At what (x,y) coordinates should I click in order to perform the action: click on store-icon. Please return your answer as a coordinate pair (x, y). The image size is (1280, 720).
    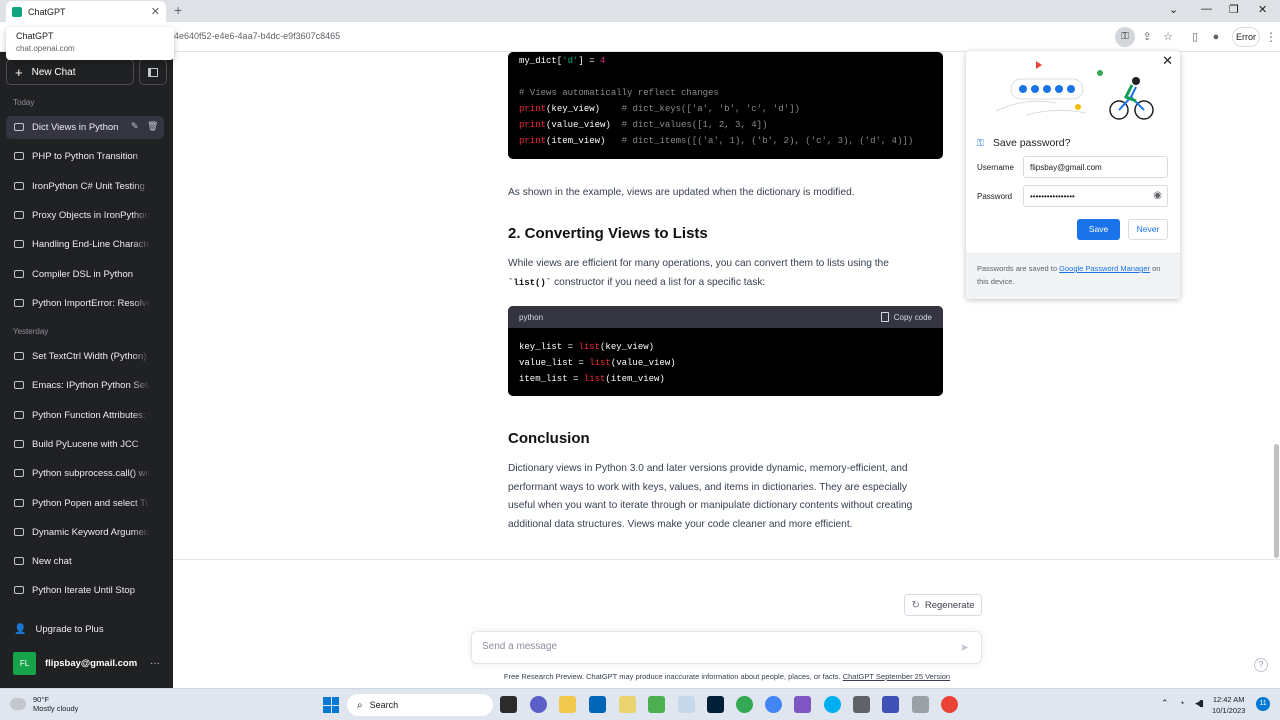
    Looking at the image, I should click on (597, 704).